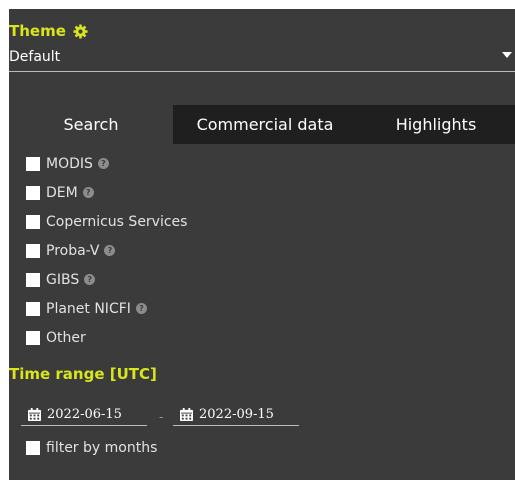 Image resolution: width=515 pixels, height=486 pixels. I want to click on source-item-planet-nicfi: Planet NICFI ?, so click(106, 308).